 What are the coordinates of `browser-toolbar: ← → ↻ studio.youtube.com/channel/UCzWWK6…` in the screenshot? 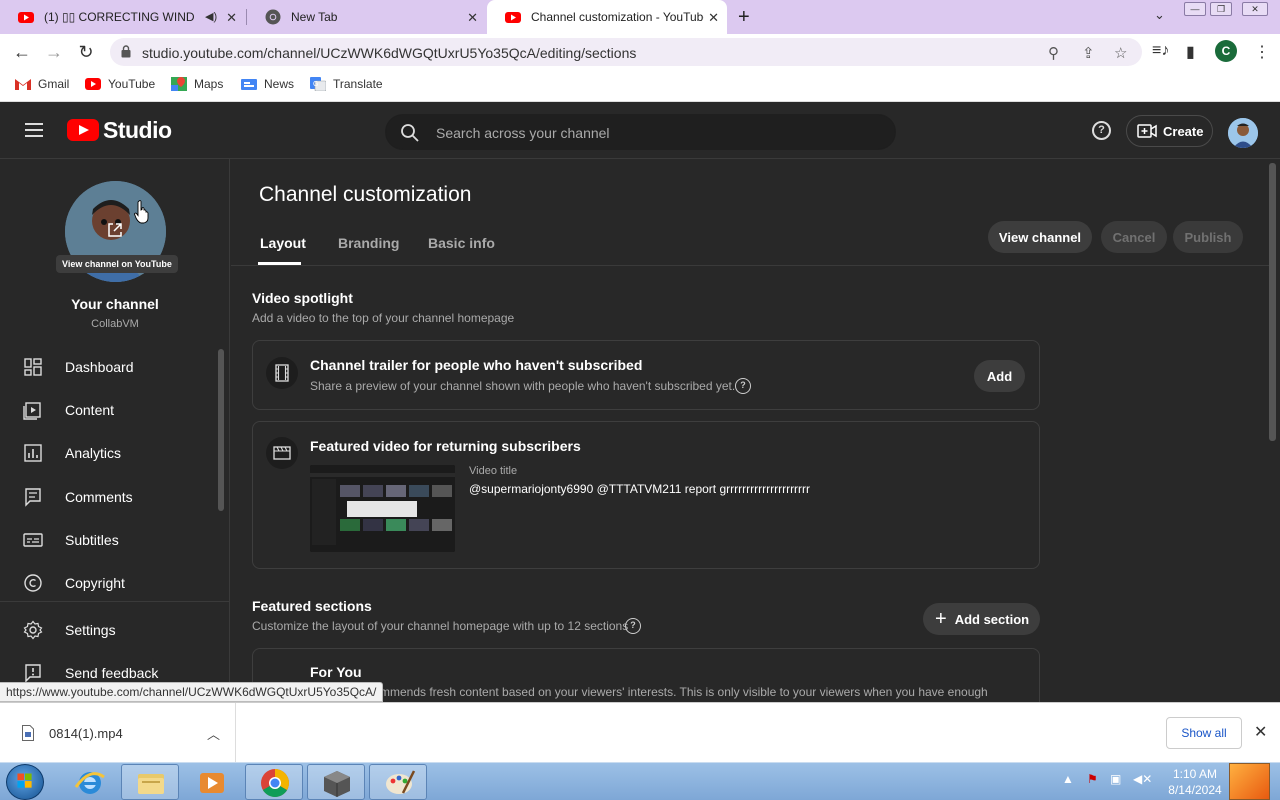 It's located at (640, 52).